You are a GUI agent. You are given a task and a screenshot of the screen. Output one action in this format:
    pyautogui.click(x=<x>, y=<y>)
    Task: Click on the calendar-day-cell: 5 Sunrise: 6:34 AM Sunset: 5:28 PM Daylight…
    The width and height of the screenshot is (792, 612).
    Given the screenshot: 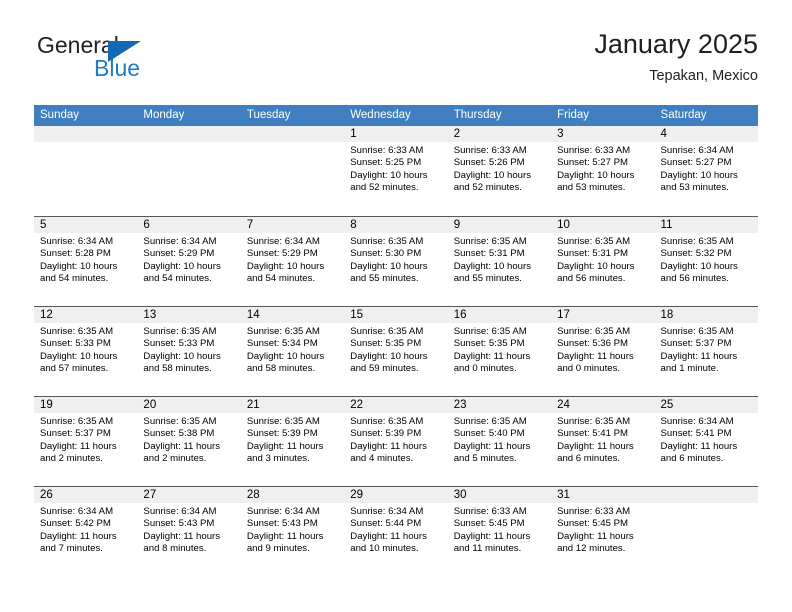 What is the action you would take?
    pyautogui.click(x=86, y=261)
    